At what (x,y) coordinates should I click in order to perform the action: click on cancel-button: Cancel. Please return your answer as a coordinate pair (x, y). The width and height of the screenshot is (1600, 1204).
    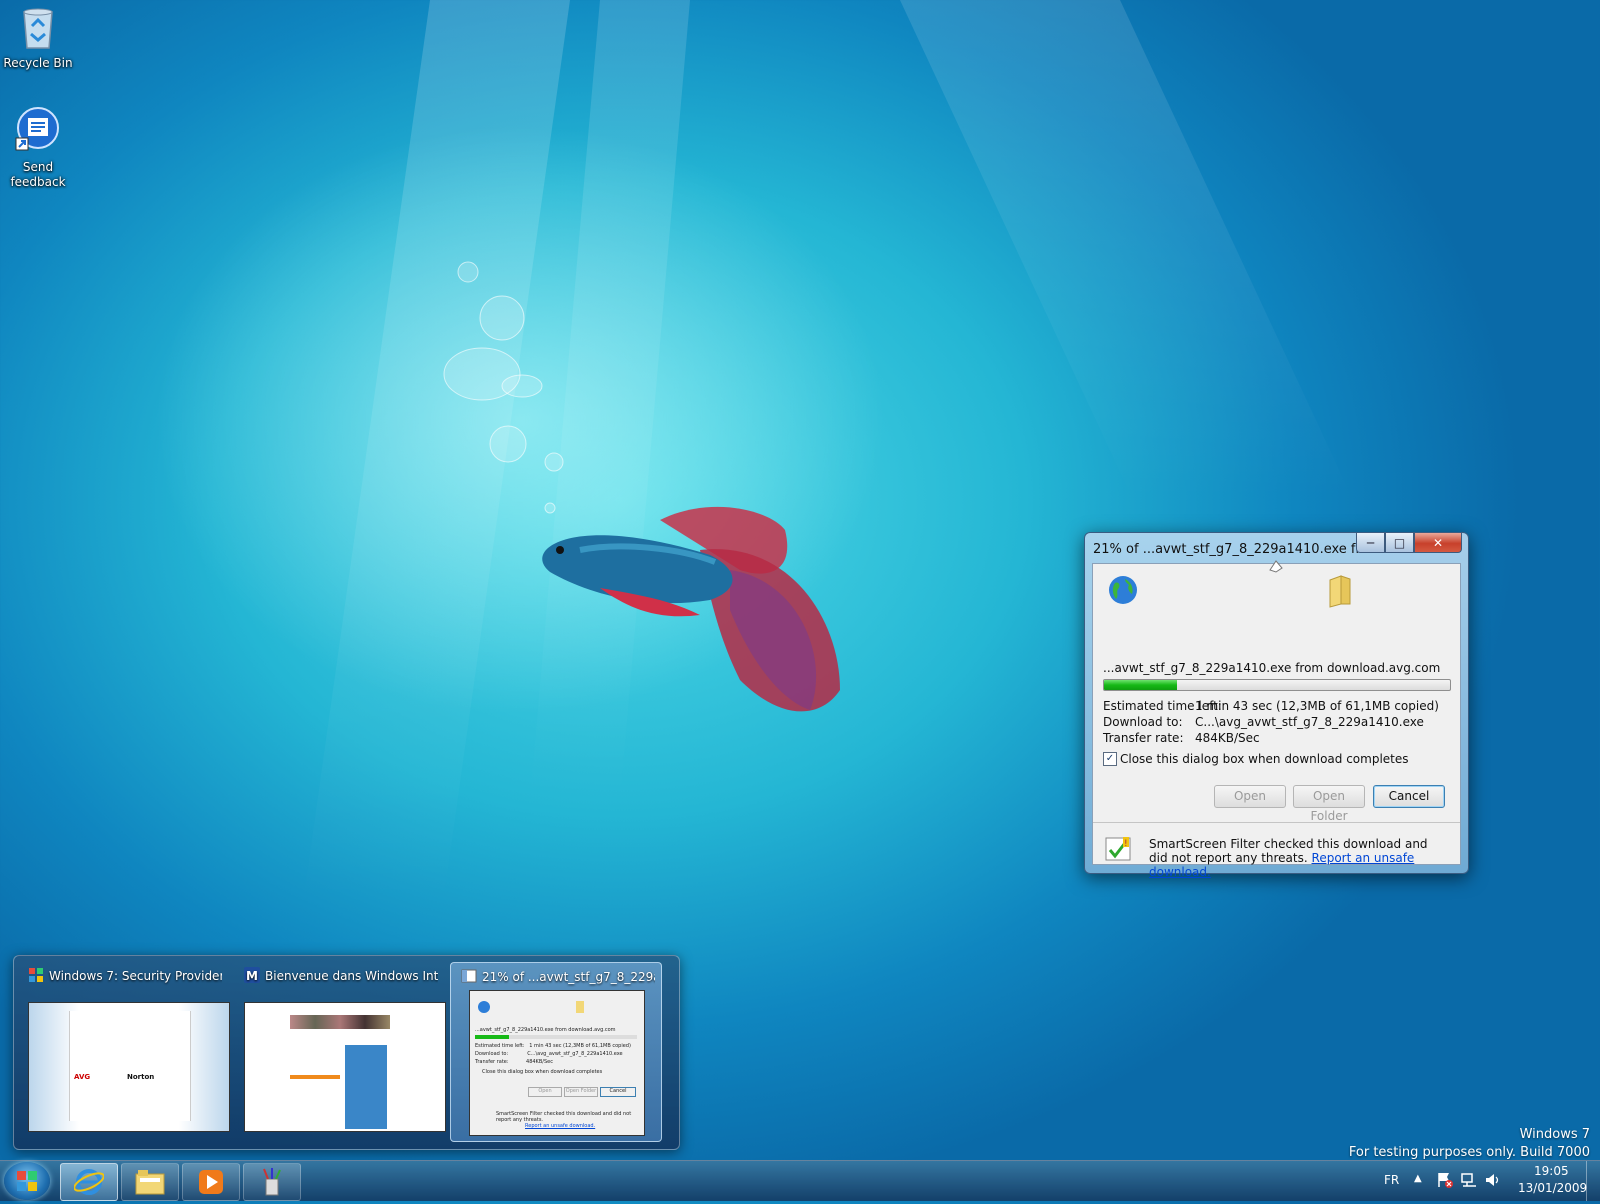
    Looking at the image, I should click on (1409, 796).